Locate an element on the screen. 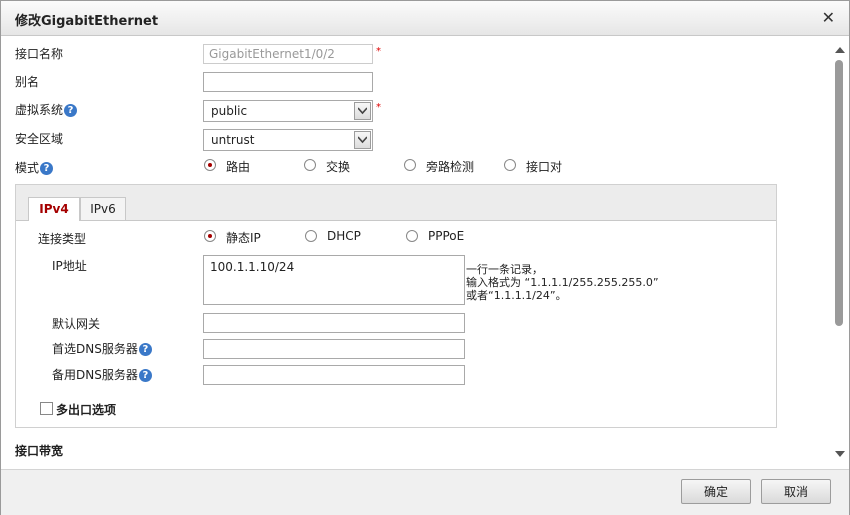 The image size is (850, 515). mode-option-route-label: 路由 is located at coordinates (238, 167).